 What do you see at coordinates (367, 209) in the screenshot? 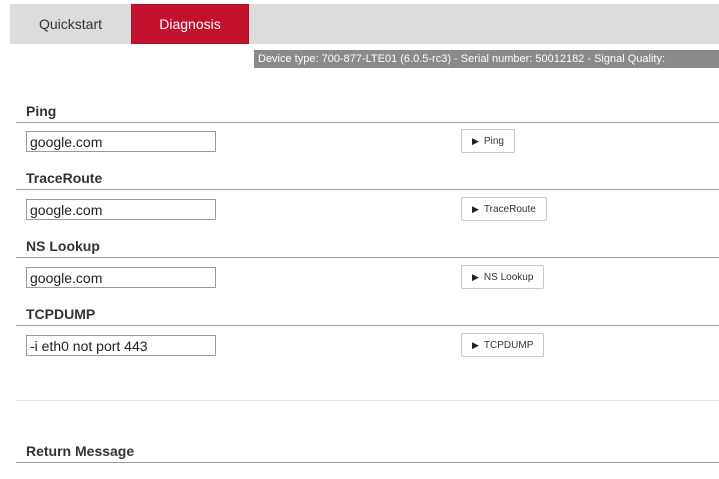
I see `traceroute-row: ▶ TraceRoute` at bounding box center [367, 209].